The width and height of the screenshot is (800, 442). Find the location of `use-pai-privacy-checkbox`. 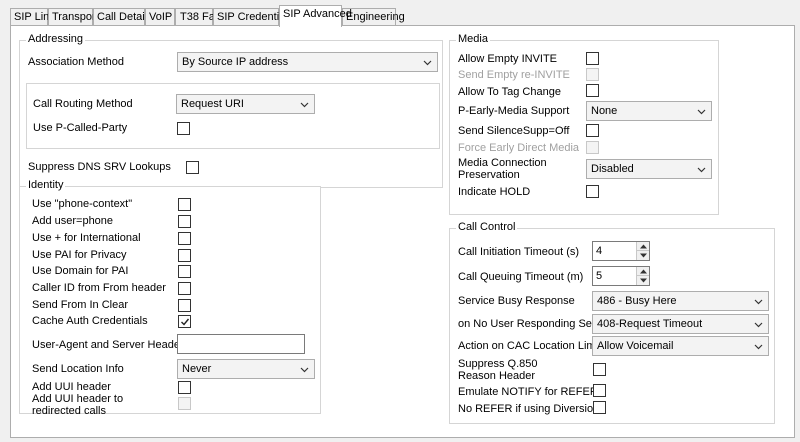

use-pai-privacy-checkbox is located at coordinates (184, 255).